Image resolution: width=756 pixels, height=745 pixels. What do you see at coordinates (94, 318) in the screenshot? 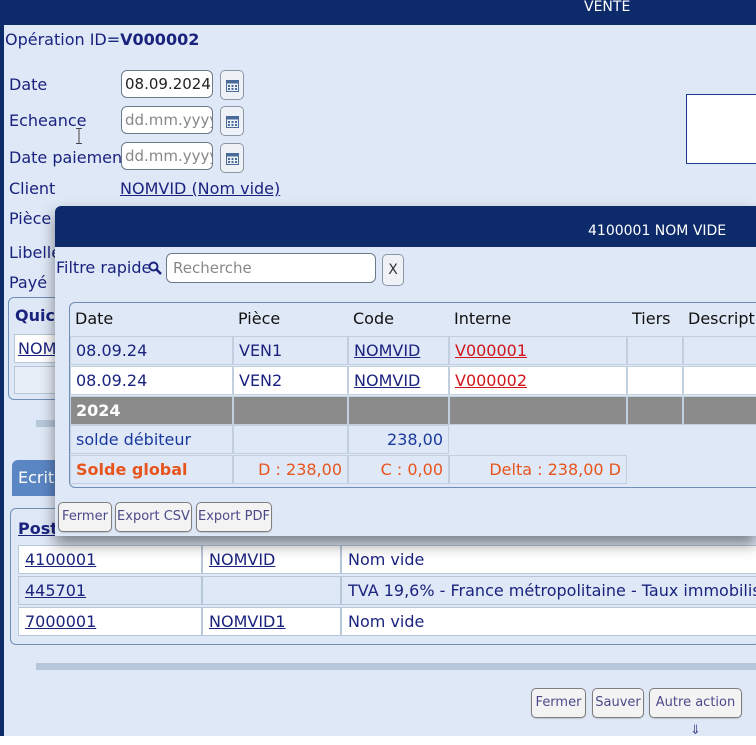
I see `column-header-date: Date` at bounding box center [94, 318].